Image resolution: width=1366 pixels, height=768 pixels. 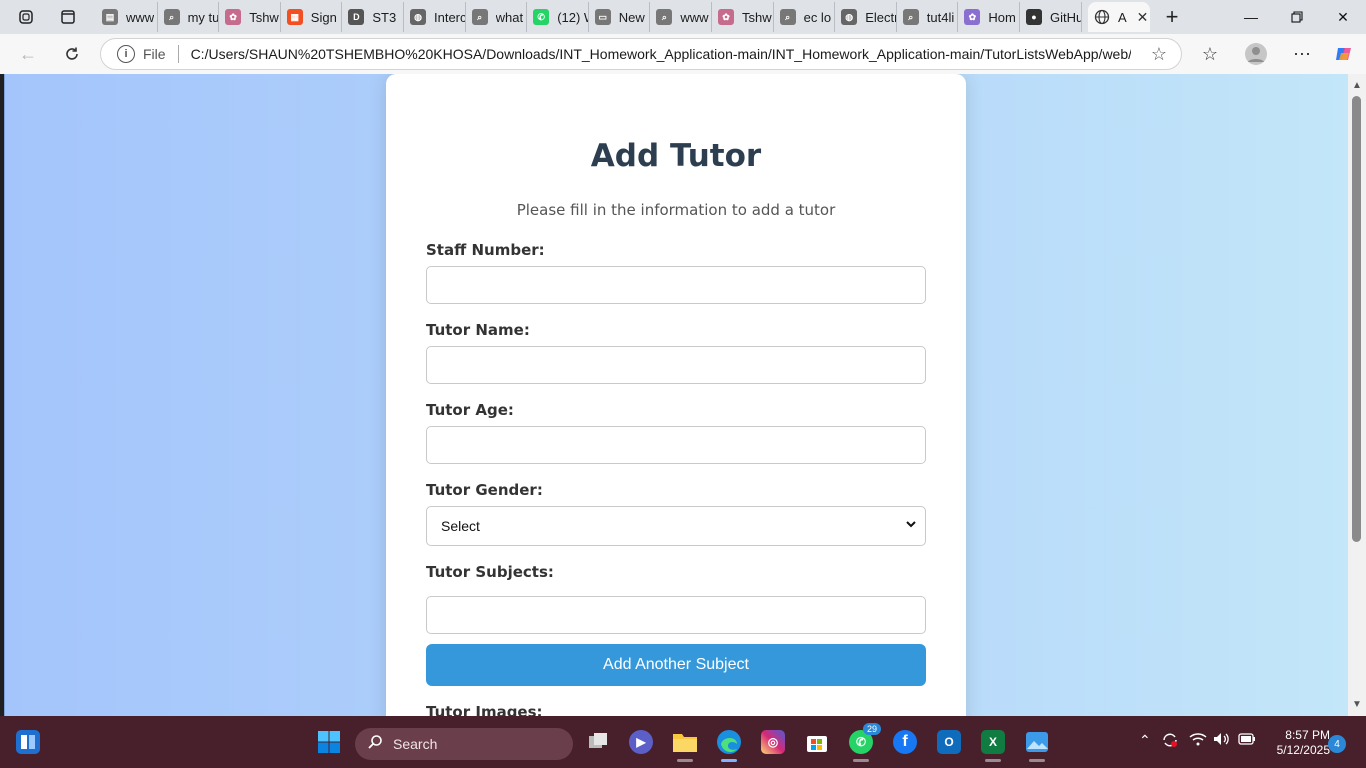 I want to click on taskbar-search: Search, so click(x=464, y=744).